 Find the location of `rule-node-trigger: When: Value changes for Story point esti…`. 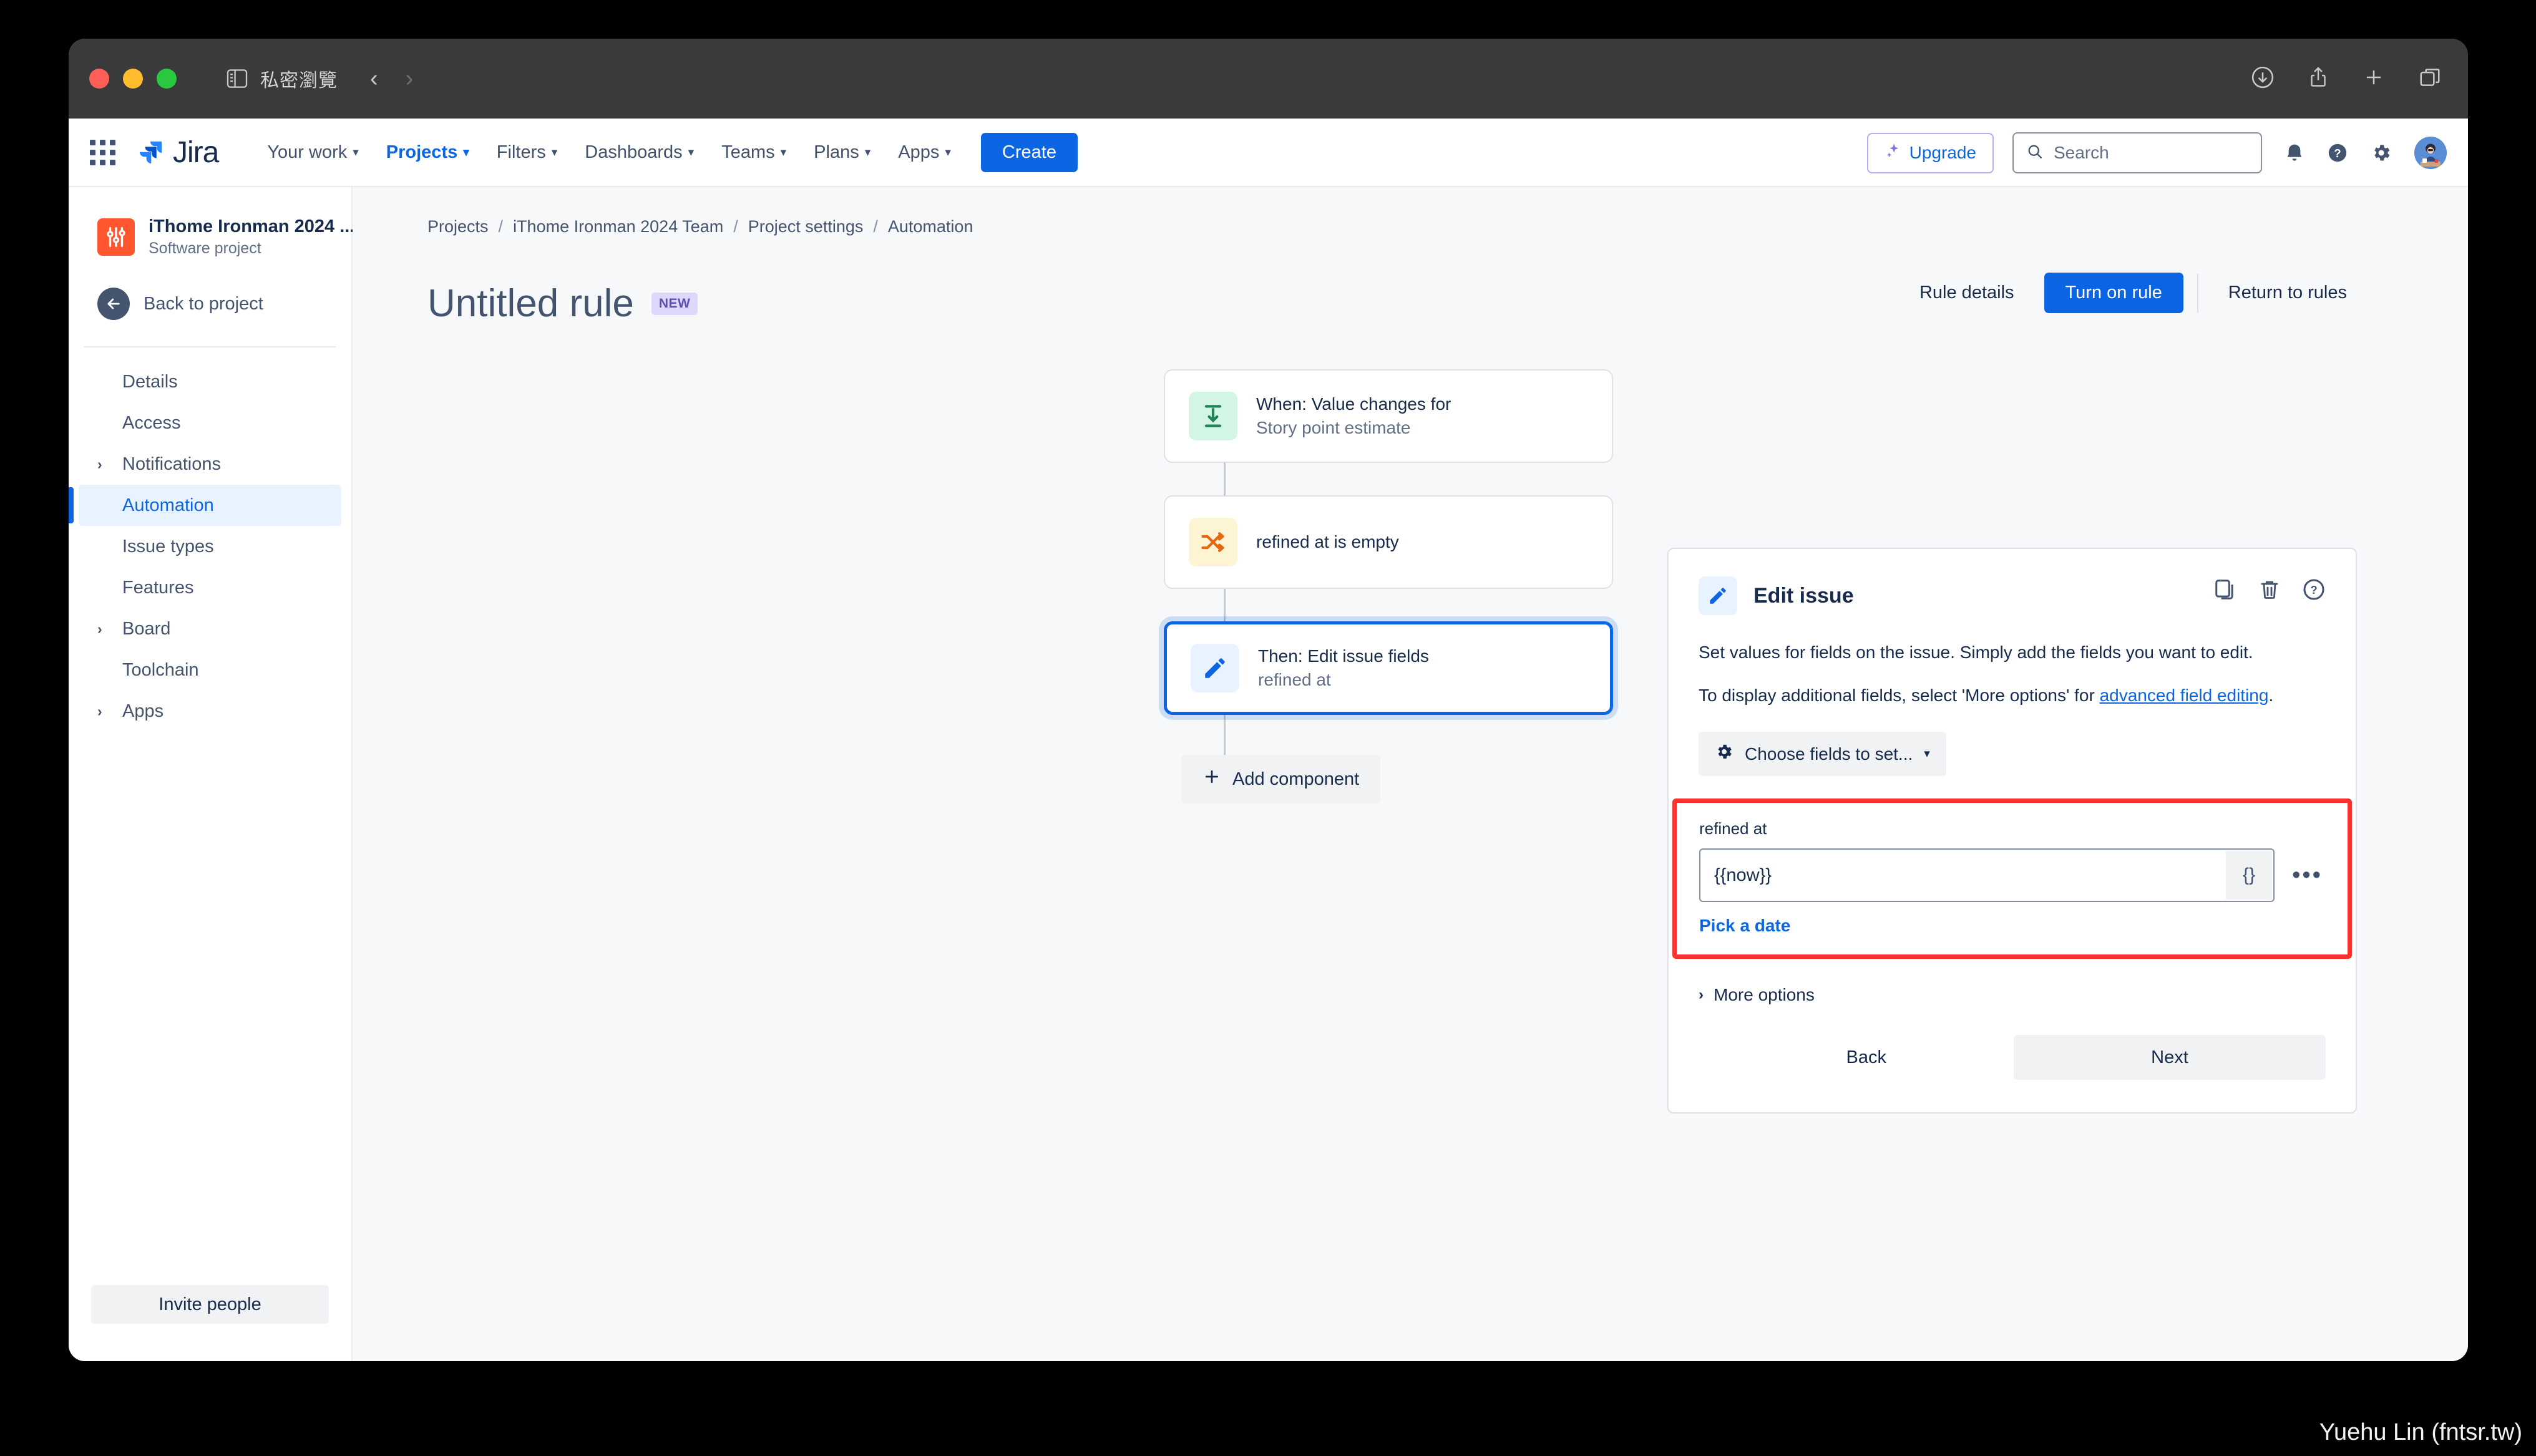

rule-node-trigger: When: Value changes for Story point esti… is located at coordinates (1389, 416).